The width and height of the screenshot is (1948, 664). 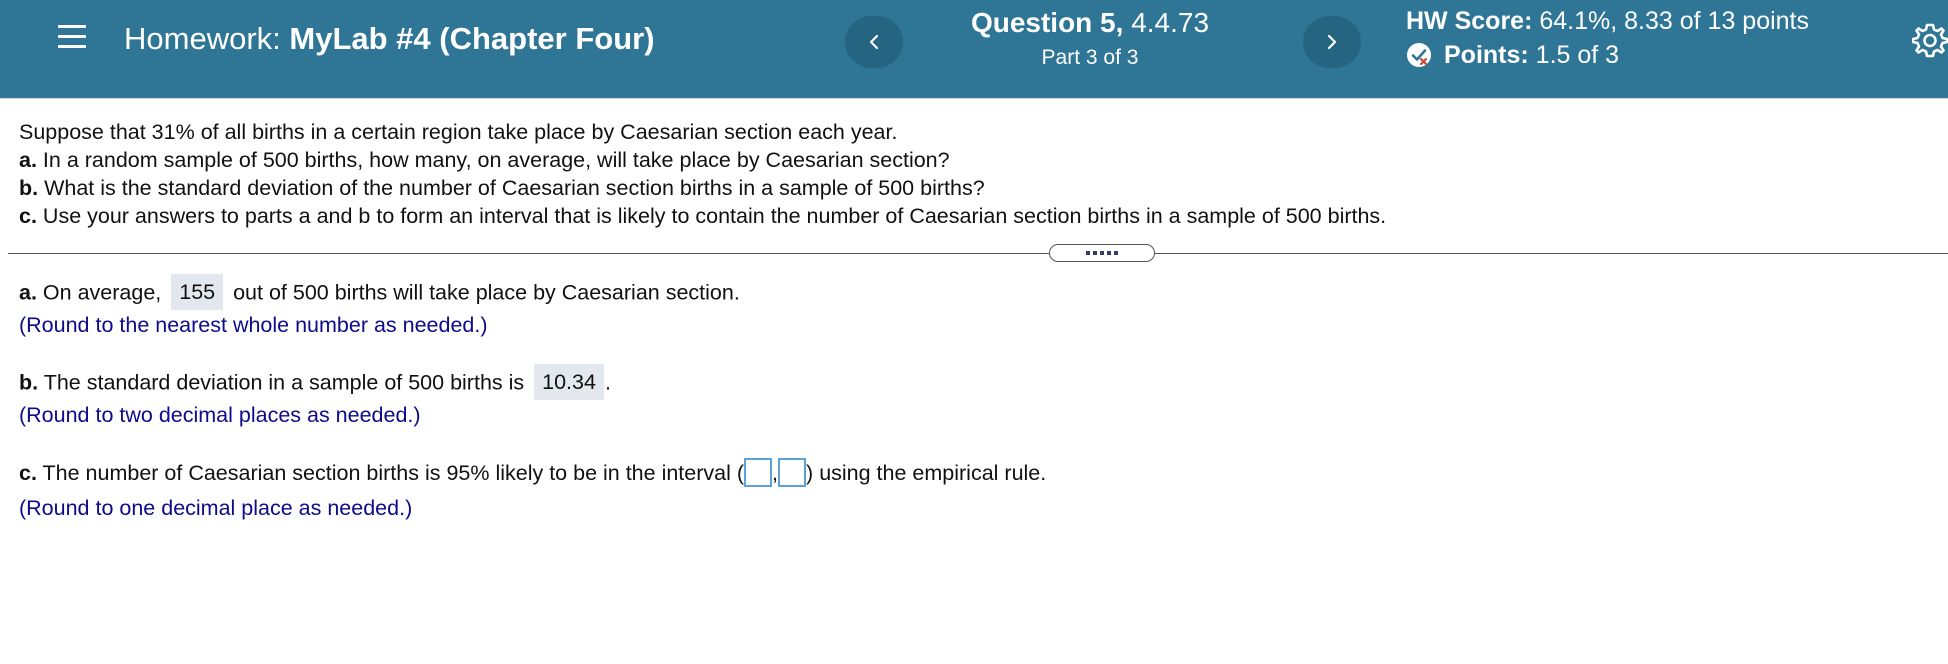 I want to click on chevron-right-icon, so click(x=1332, y=42).